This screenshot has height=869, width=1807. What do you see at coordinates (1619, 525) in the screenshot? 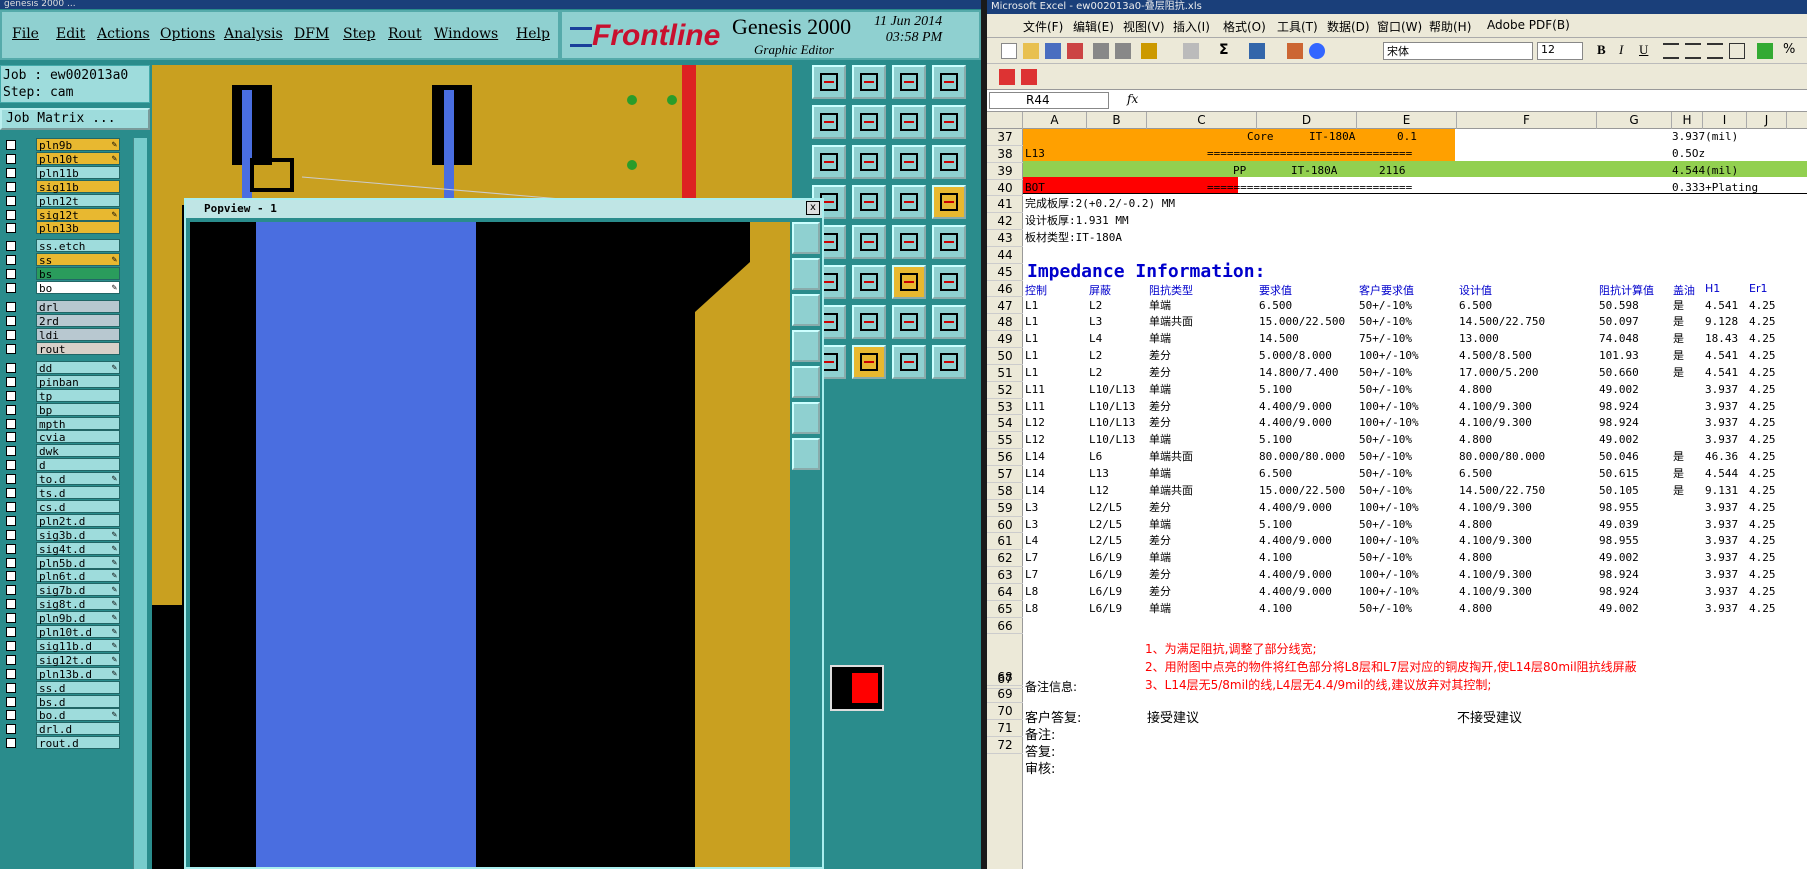
I see `impedance-cell: 49.039` at bounding box center [1619, 525].